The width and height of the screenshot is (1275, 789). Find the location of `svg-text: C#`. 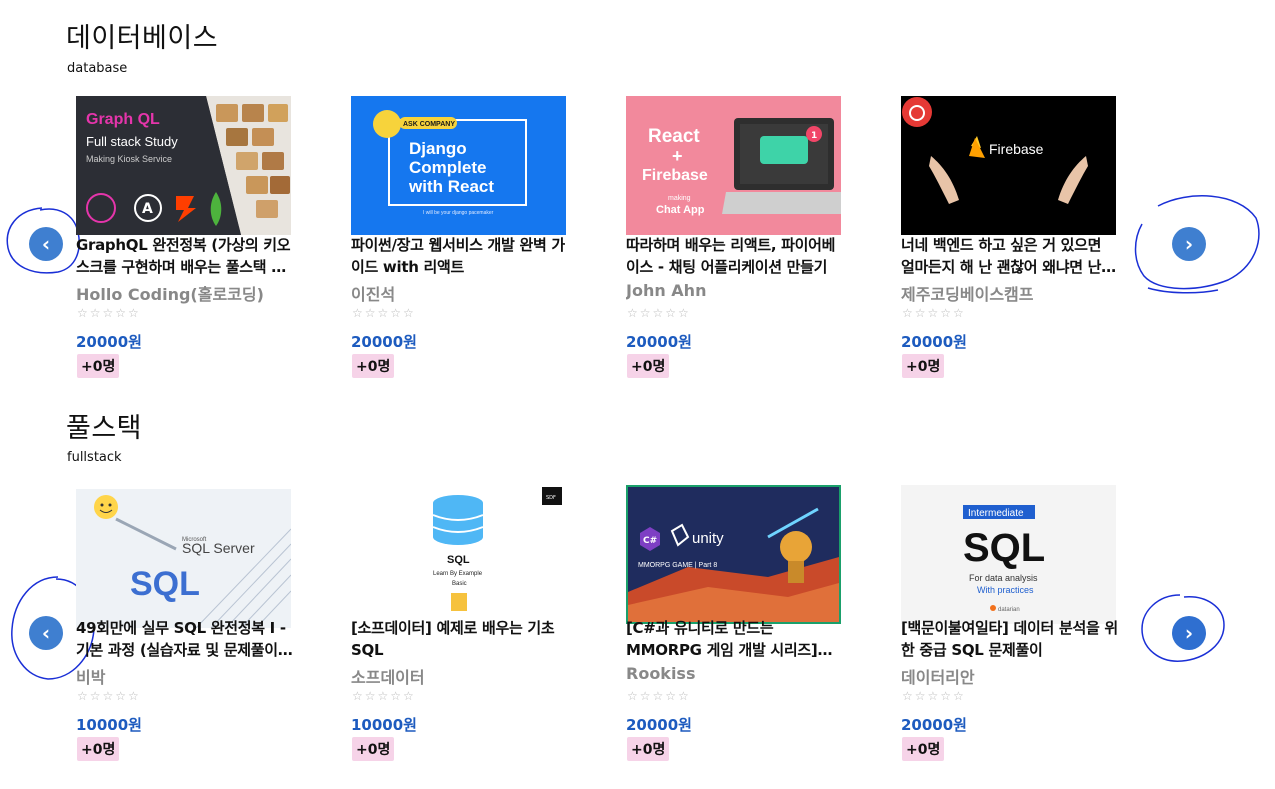

svg-text: C# is located at coordinates (650, 541).